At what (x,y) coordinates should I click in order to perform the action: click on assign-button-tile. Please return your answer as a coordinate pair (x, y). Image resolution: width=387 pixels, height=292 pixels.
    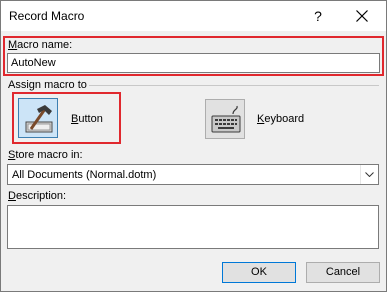
    Looking at the image, I should click on (38, 118).